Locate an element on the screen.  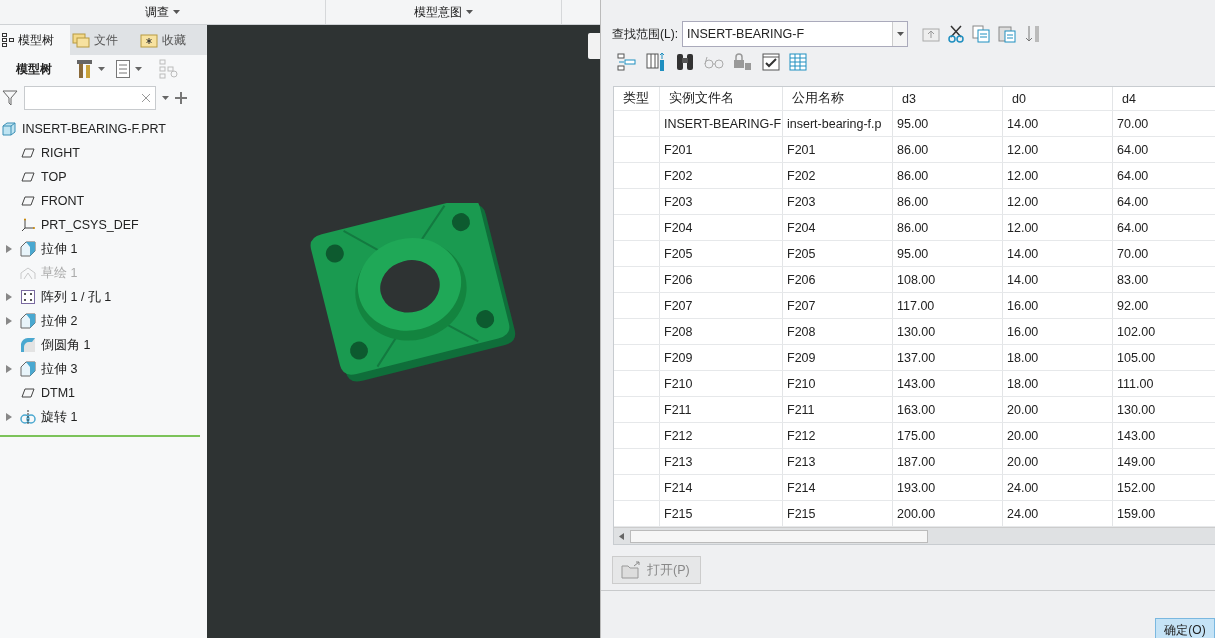
table-cell: F210 is located at coordinates (721, 383).